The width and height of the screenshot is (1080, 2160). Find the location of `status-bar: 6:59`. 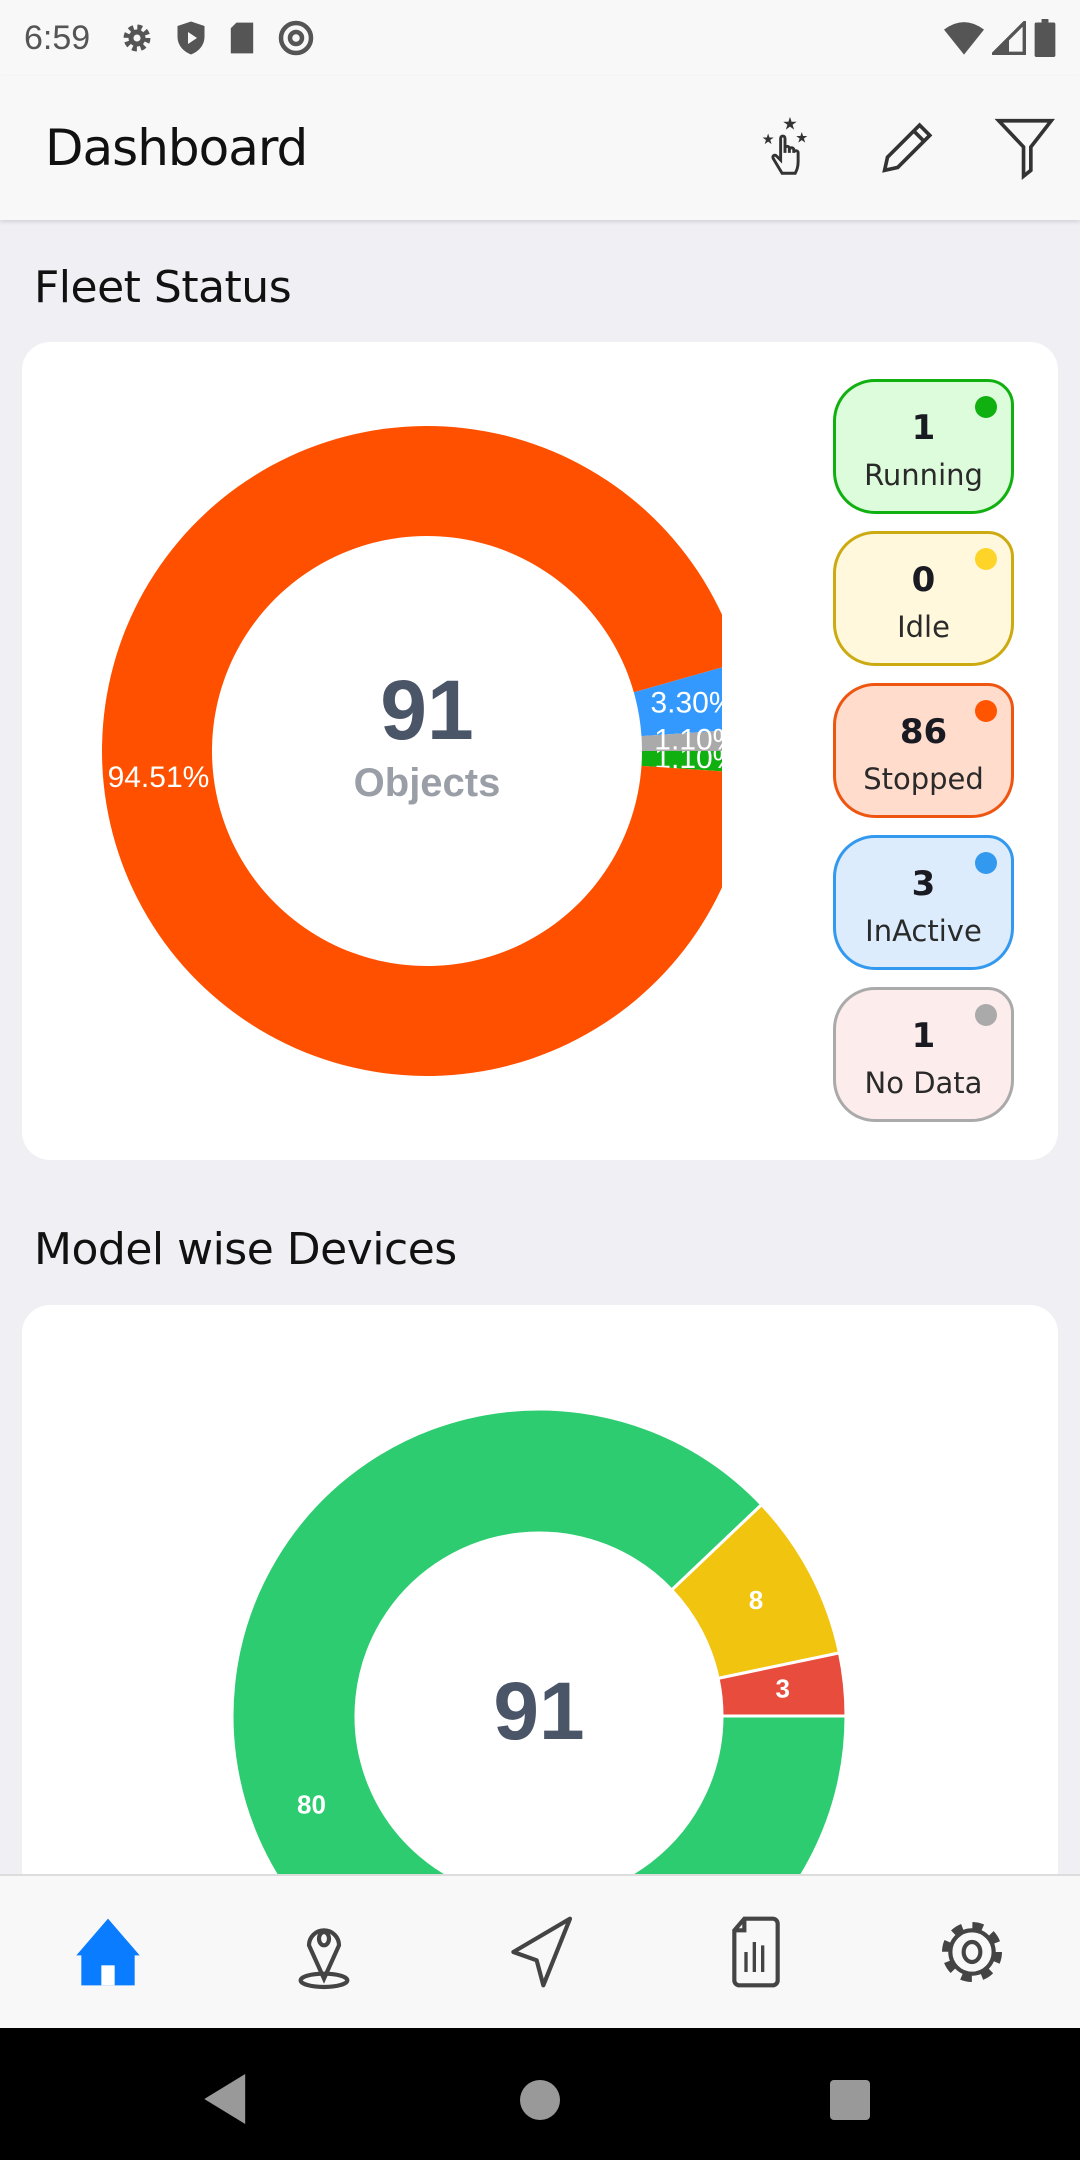

status-bar: 6:59 is located at coordinates (540, 38).